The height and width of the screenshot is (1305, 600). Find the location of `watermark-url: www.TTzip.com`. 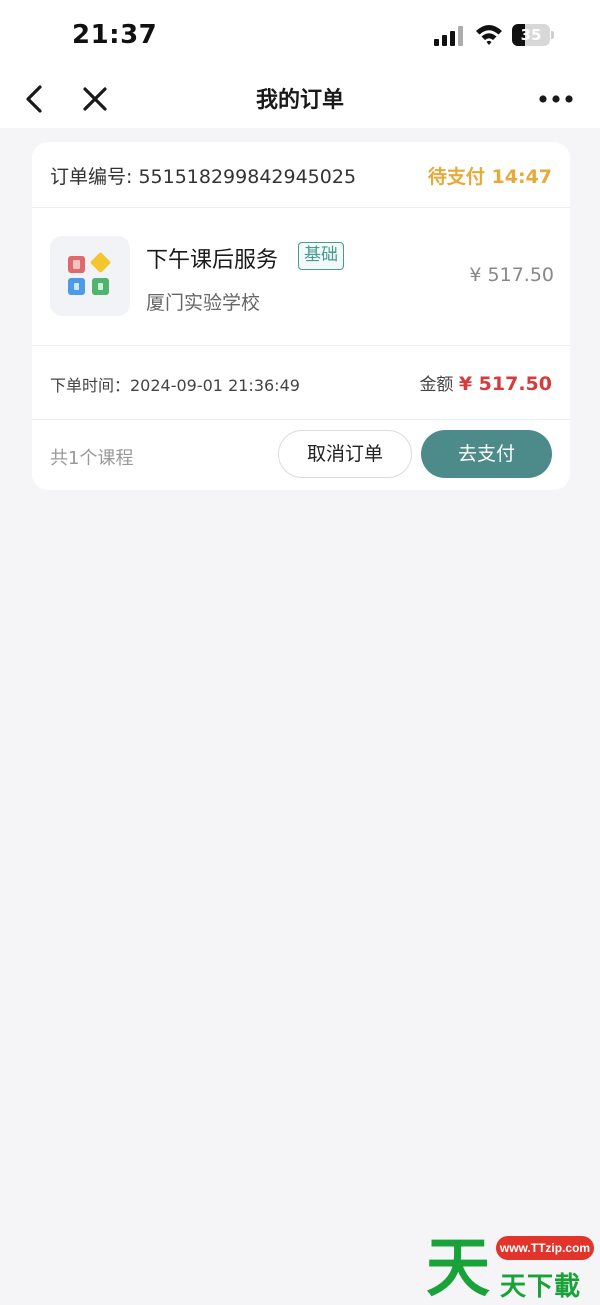

watermark-url: www.TTzip.com is located at coordinates (545, 1248).